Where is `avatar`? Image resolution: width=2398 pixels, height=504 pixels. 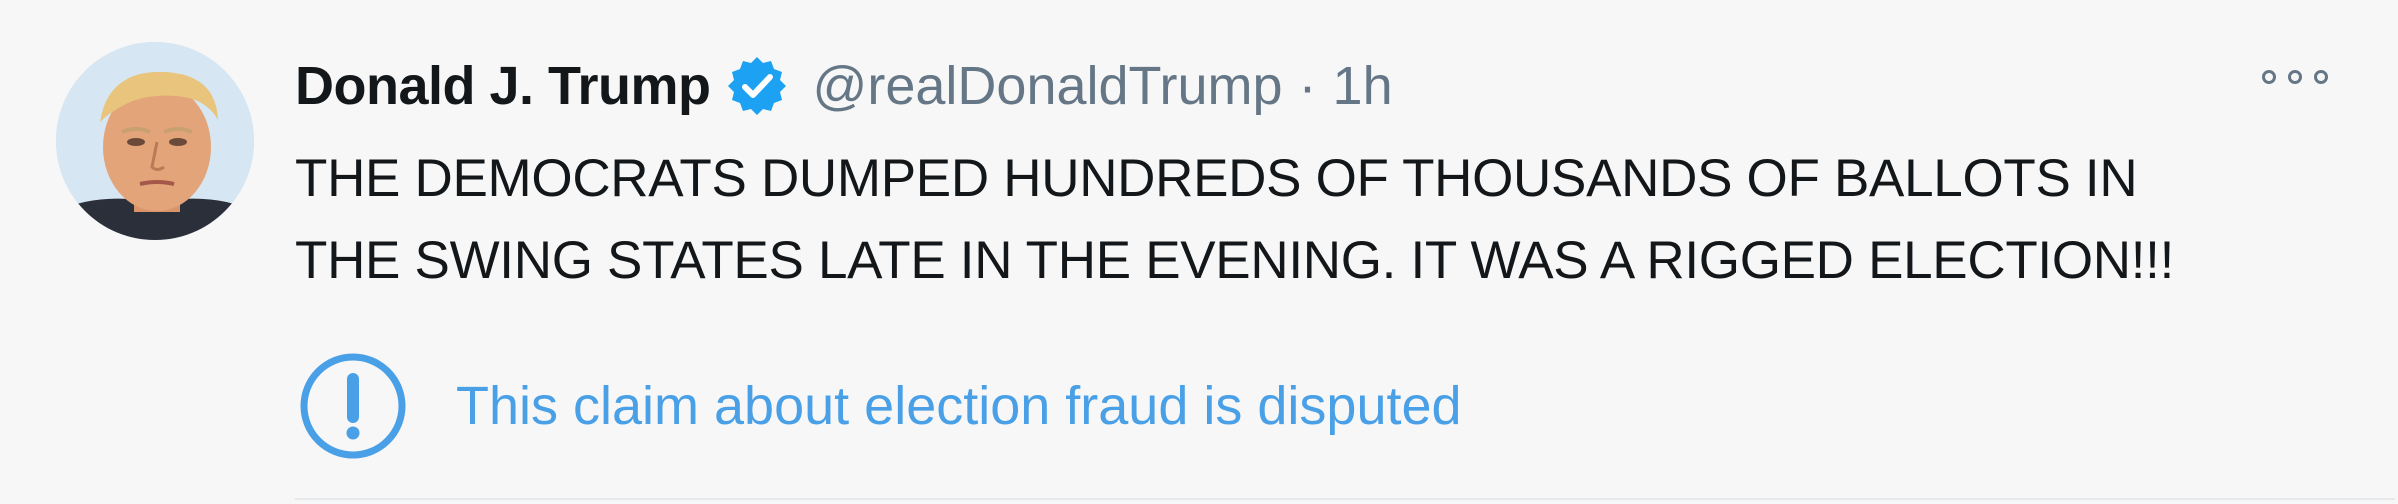 avatar is located at coordinates (155, 141).